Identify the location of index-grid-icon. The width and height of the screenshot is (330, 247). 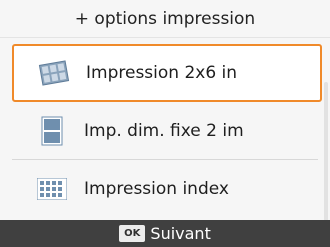
(52, 189).